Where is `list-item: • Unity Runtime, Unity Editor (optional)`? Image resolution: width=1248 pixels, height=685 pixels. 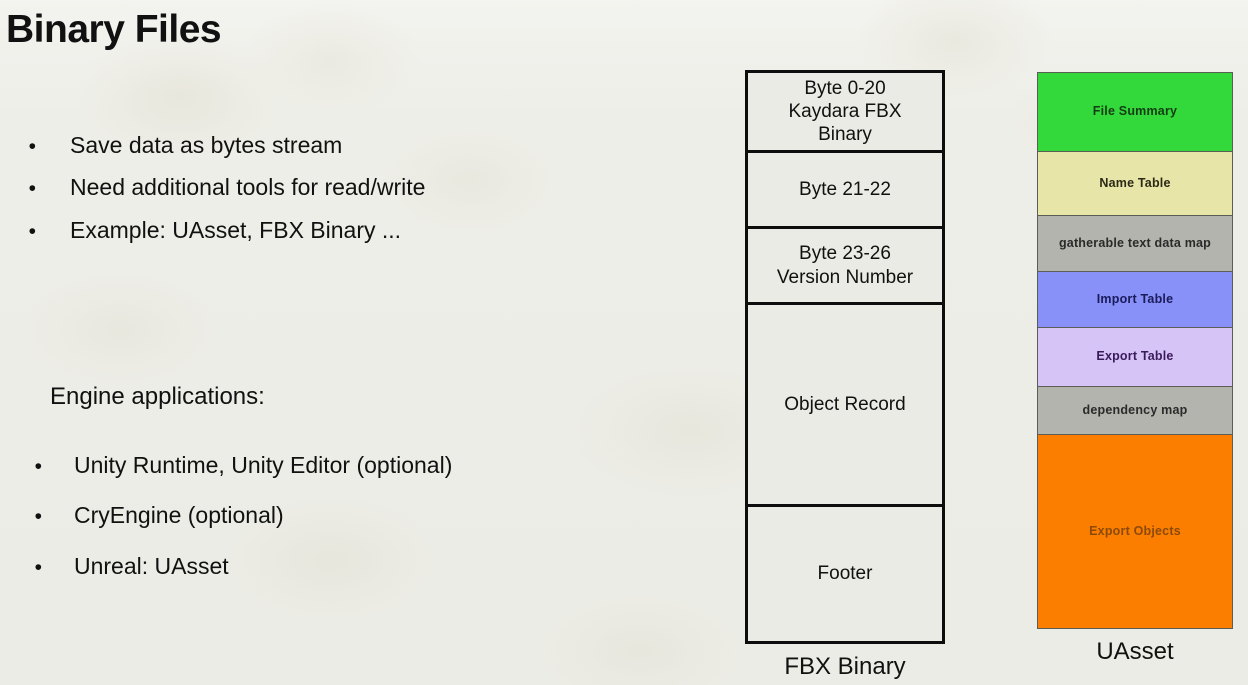 list-item: • Unity Runtime, Unity Editor (optional) is located at coordinates (350, 465).